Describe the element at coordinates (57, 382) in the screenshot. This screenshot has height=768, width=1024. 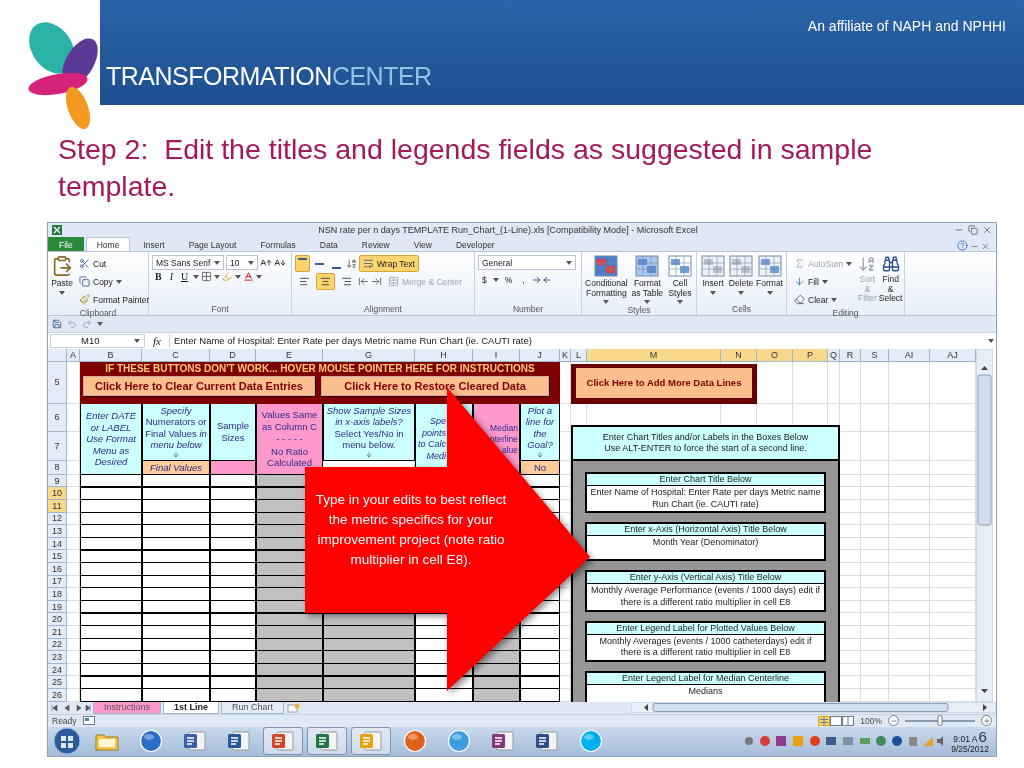
I see `row-header: 5` at that location.